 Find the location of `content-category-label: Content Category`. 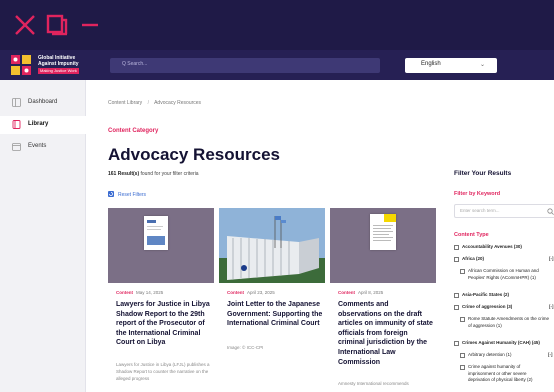

content-category-label: Content Category is located at coordinates (133, 131).